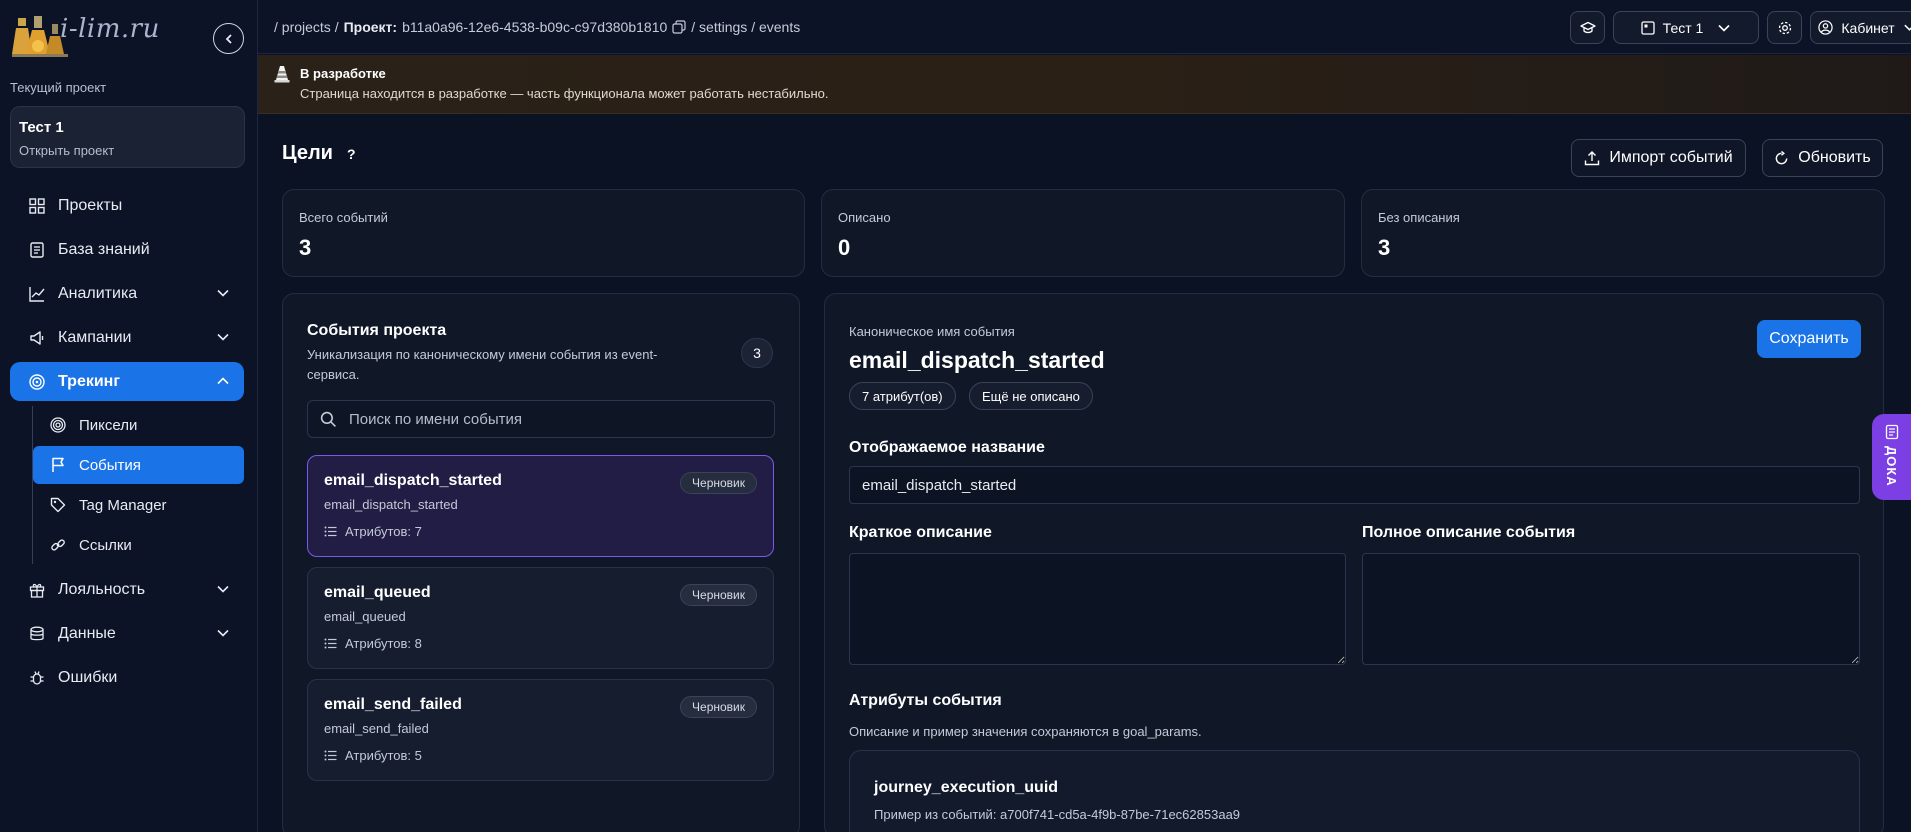  Describe the element at coordinates (1671, 157) in the screenshot. I see `import-events-label: Импорт событий` at that location.